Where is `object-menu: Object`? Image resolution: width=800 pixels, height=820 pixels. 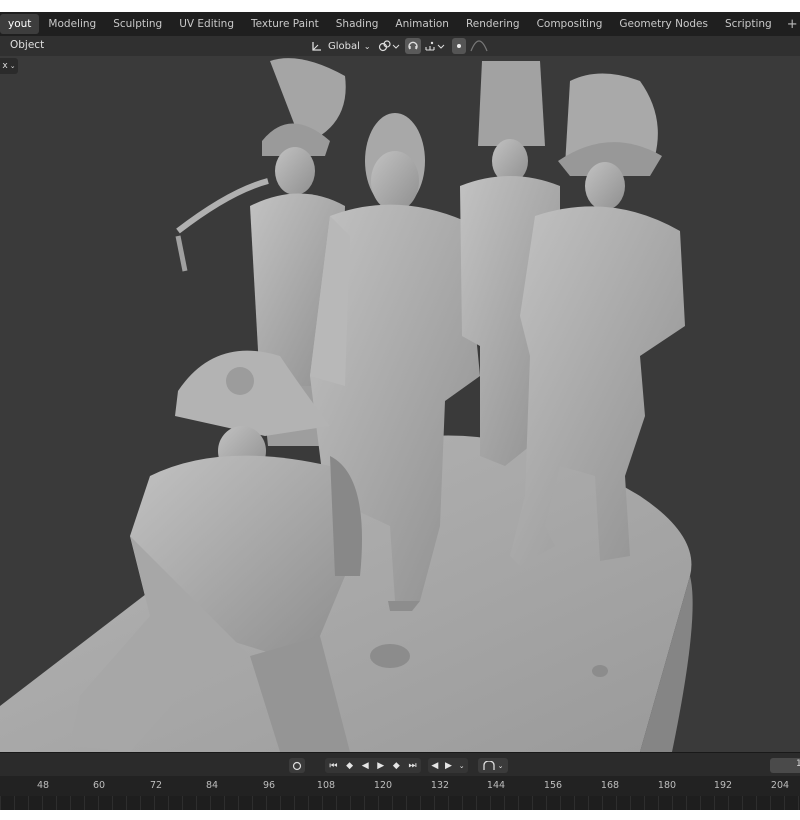 object-menu: Object is located at coordinates (27, 45).